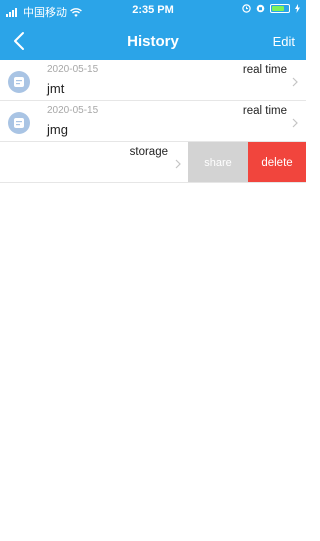 This screenshot has width=320, height=541. Describe the element at coordinates (260, 8) in the screenshot. I see `orientation-lock-icon` at that location.